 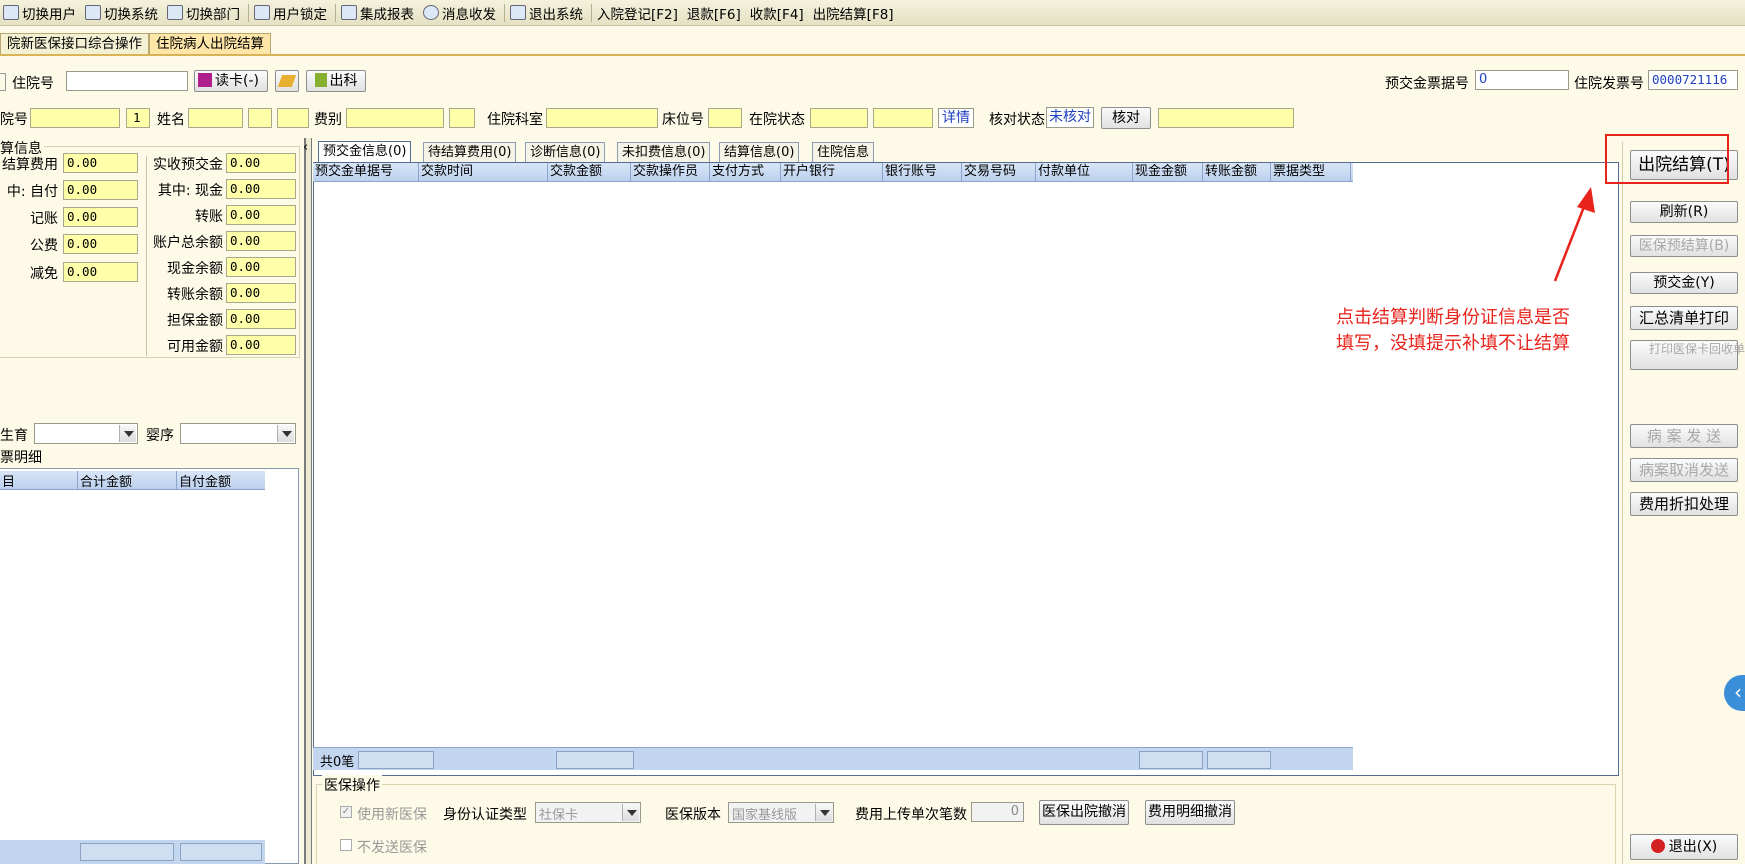 I want to click on name-input, so click(x=215, y=118).